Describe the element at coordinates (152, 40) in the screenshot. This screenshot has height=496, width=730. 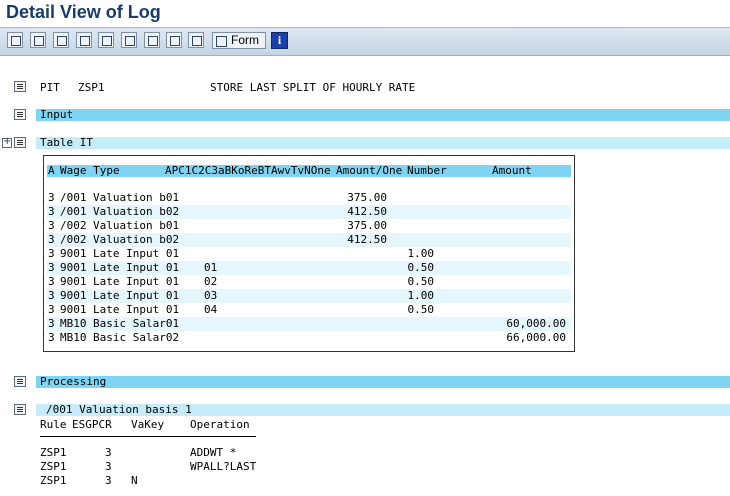
I see `structure-icon` at that location.